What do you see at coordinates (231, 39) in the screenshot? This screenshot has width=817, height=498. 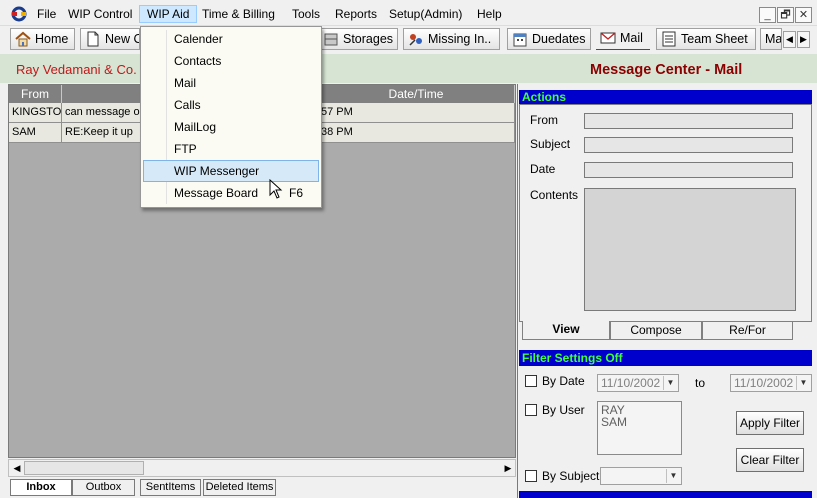 I see `menu-item-calender: Calender` at bounding box center [231, 39].